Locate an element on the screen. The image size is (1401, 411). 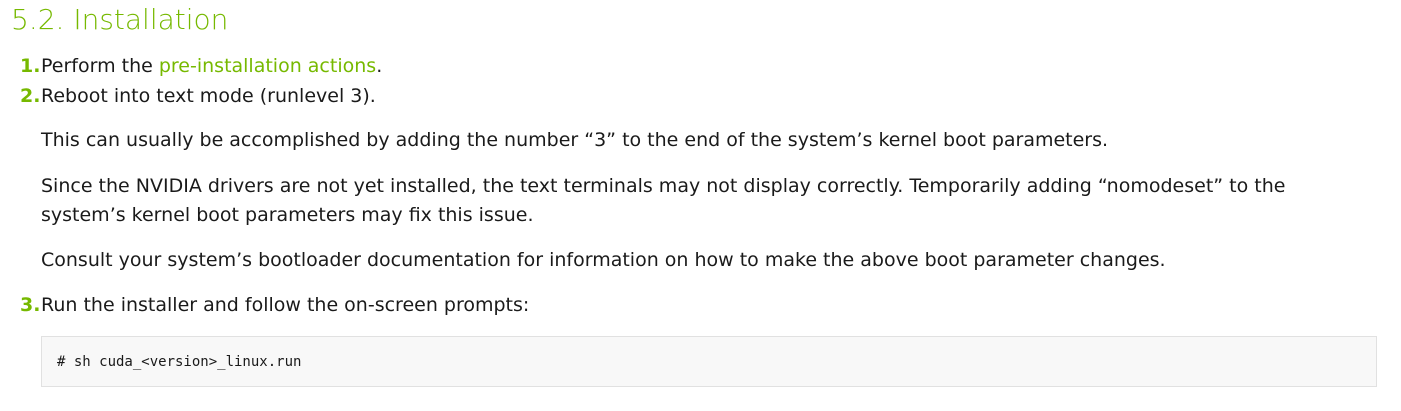
step-number: 3. is located at coordinates (30, 305).